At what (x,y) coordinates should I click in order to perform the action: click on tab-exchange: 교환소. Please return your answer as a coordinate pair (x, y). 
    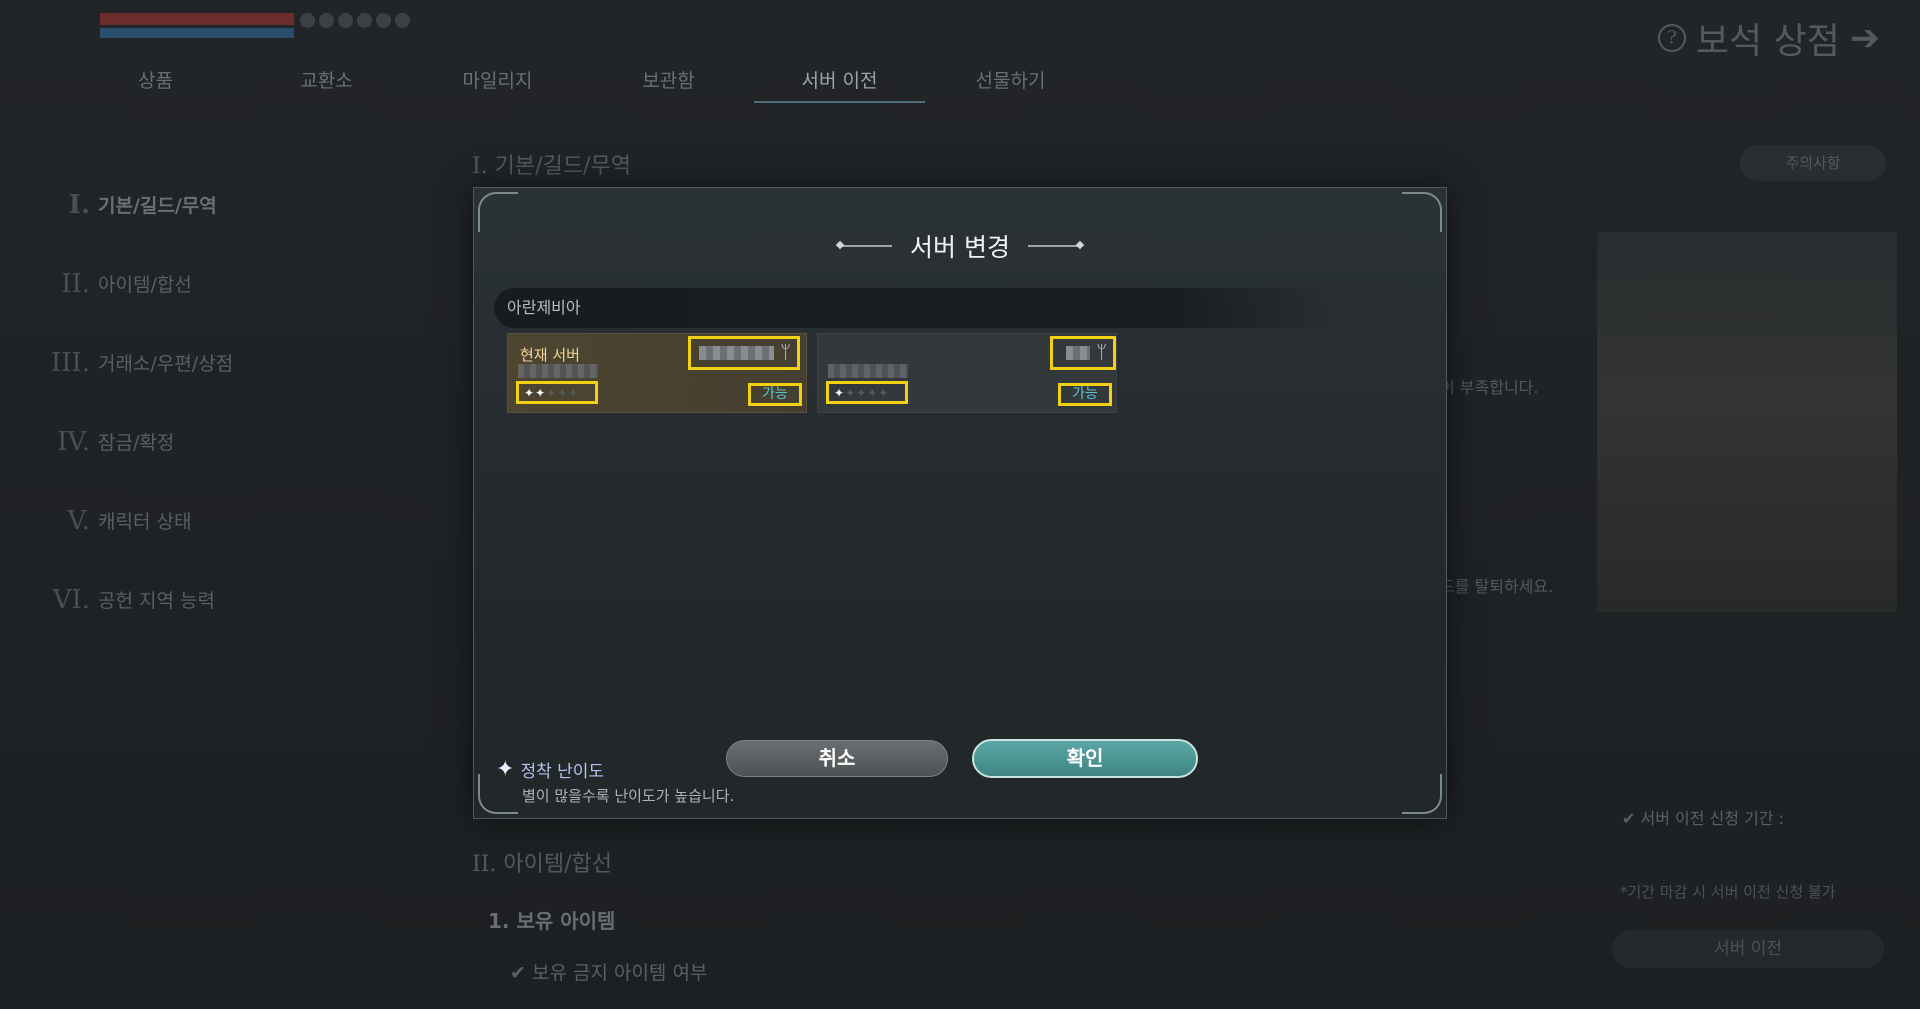
    Looking at the image, I should click on (326, 84).